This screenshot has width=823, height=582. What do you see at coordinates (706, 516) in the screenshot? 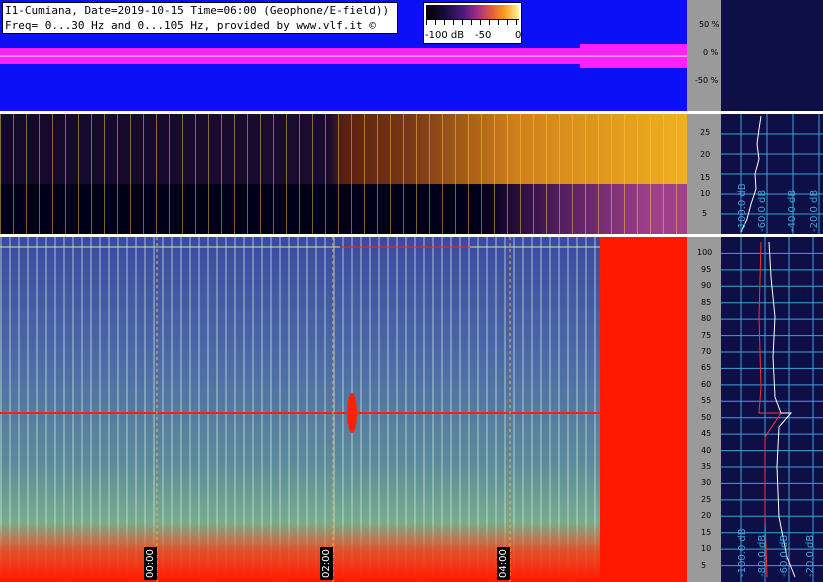
I see `hz105-tick-20: 20` at bounding box center [706, 516].